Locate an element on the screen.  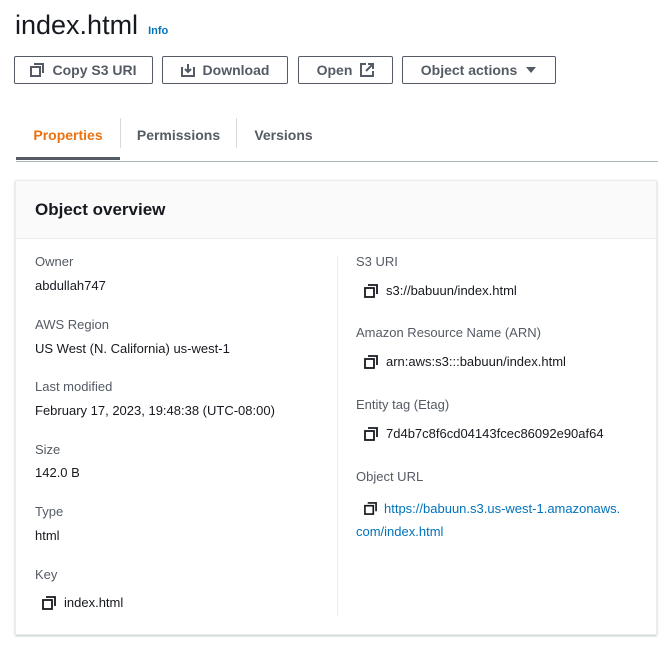
arn-row: arn:aws:s3:::babuun/index.html is located at coordinates (465, 361).